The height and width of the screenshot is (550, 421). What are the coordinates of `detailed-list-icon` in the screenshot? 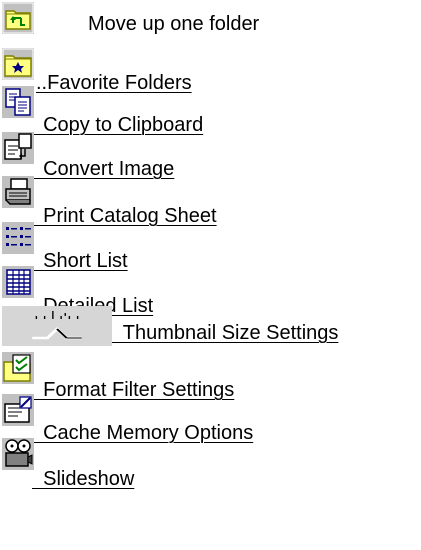 It's located at (18, 282).